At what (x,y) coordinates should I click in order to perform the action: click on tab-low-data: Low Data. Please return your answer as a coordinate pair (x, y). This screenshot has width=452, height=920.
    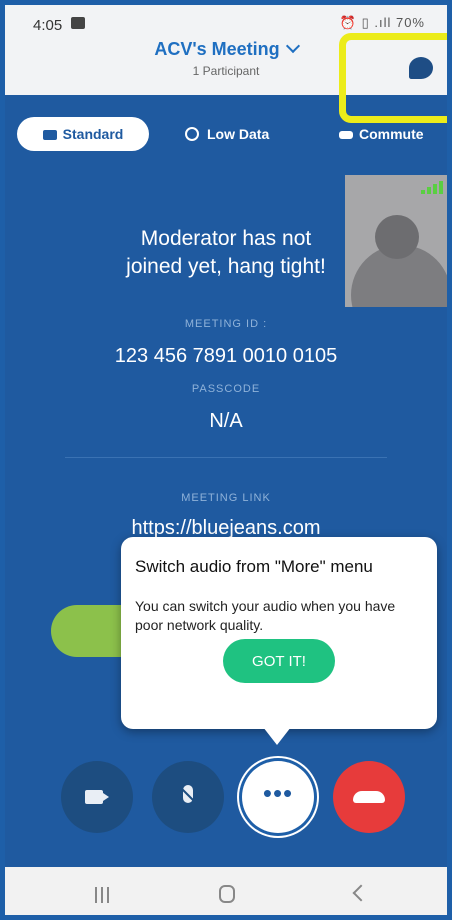
    Looking at the image, I should click on (240, 134).